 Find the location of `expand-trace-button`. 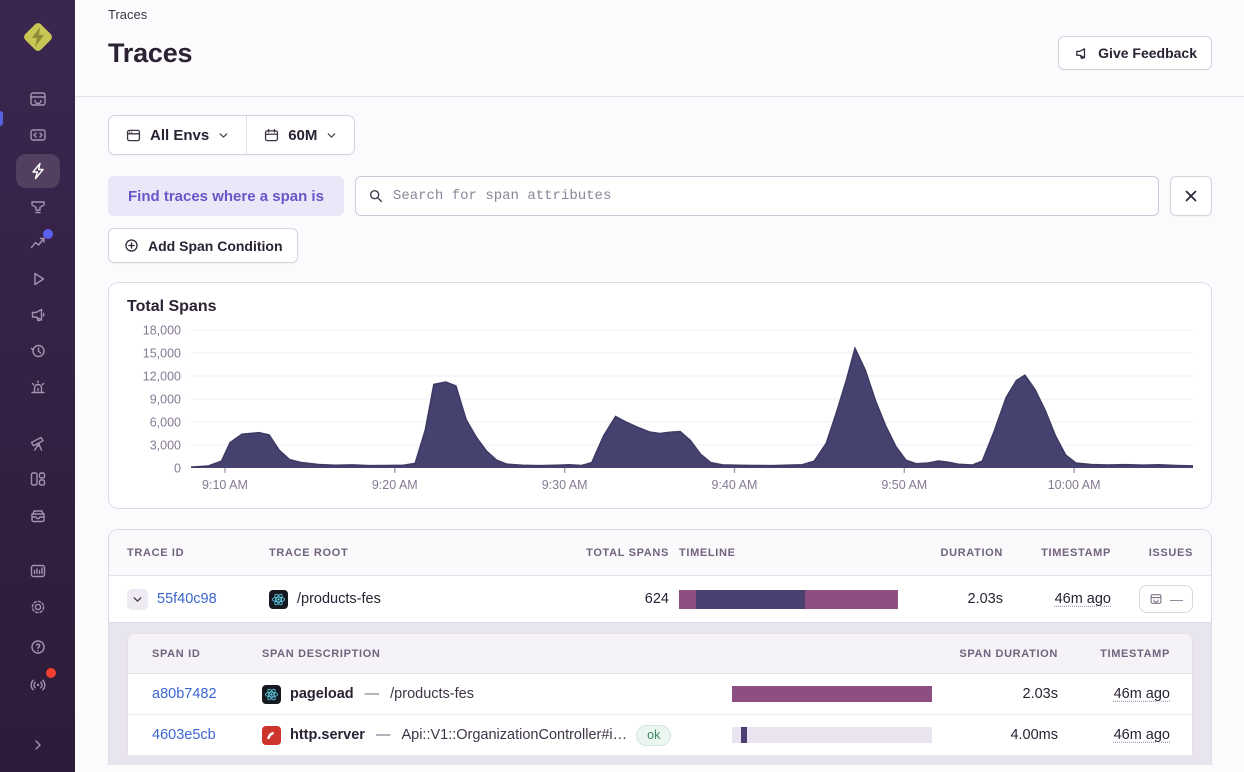

expand-trace-button is located at coordinates (137, 599).